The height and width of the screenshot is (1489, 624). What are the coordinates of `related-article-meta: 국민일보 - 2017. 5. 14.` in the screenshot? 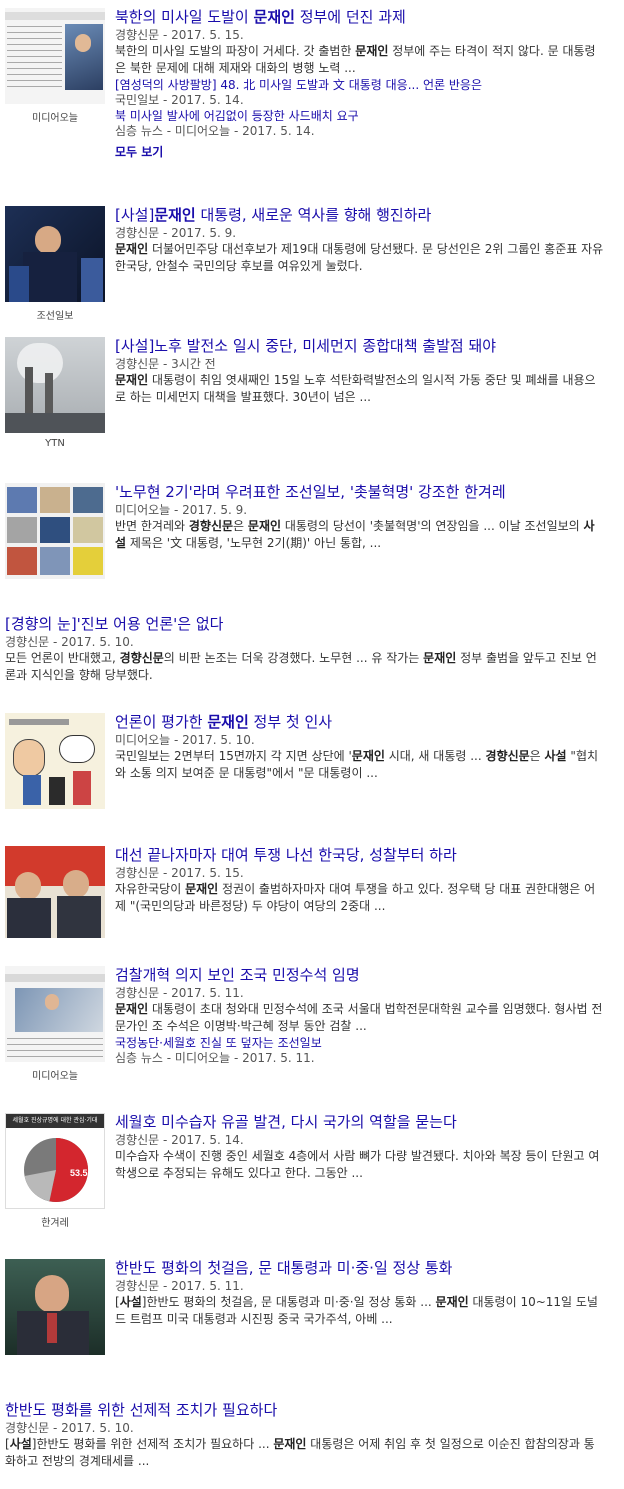 It's located at (179, 100).